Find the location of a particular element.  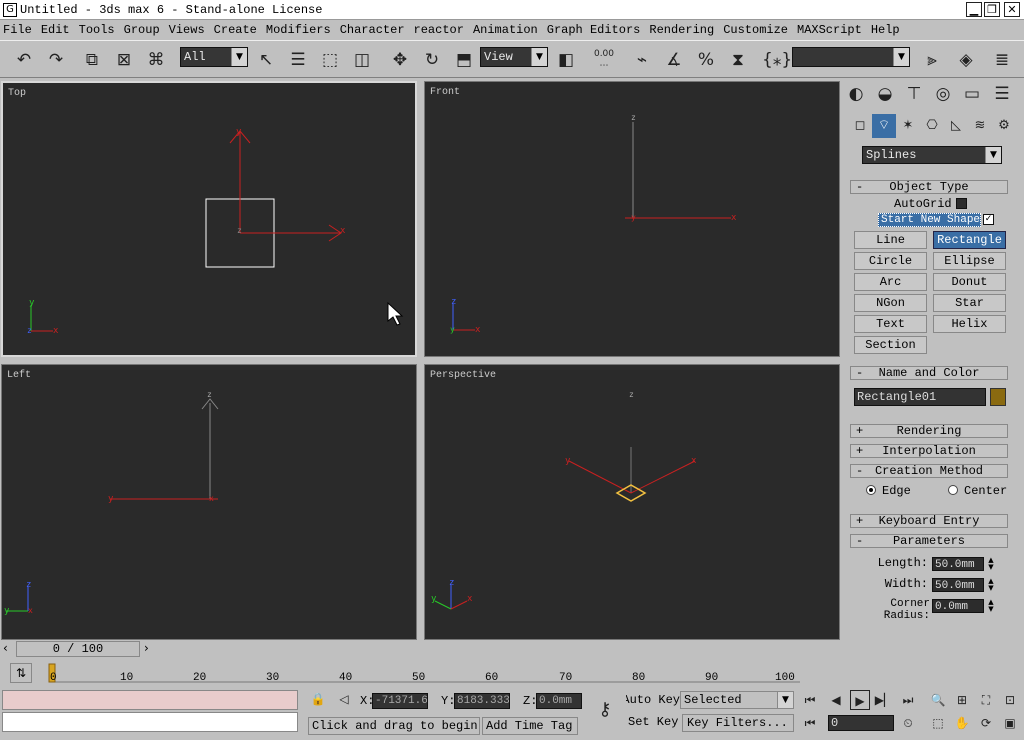

menu-modifiers: Modifiers is located at coordinates (298, 30).